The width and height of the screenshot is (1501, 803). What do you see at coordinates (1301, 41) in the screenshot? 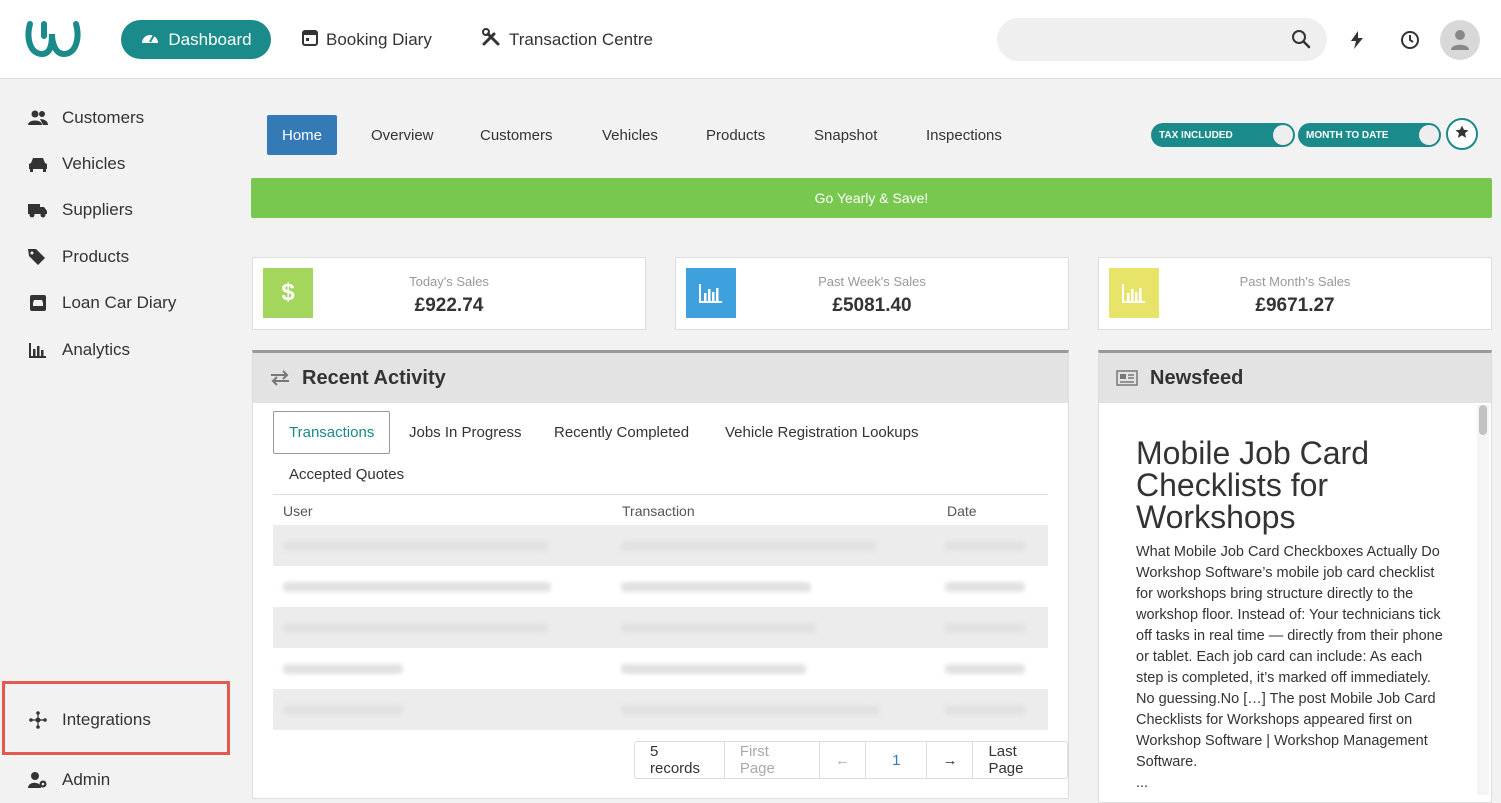
I see `search-icon` at bounding box center [1301, 41].